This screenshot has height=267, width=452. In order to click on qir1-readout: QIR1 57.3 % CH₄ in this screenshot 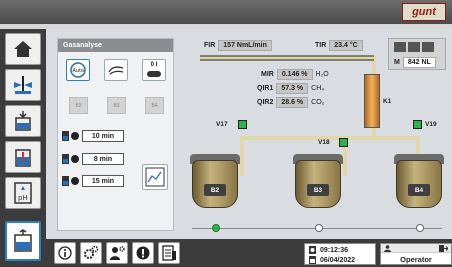, I will do `click(290, 88)`.